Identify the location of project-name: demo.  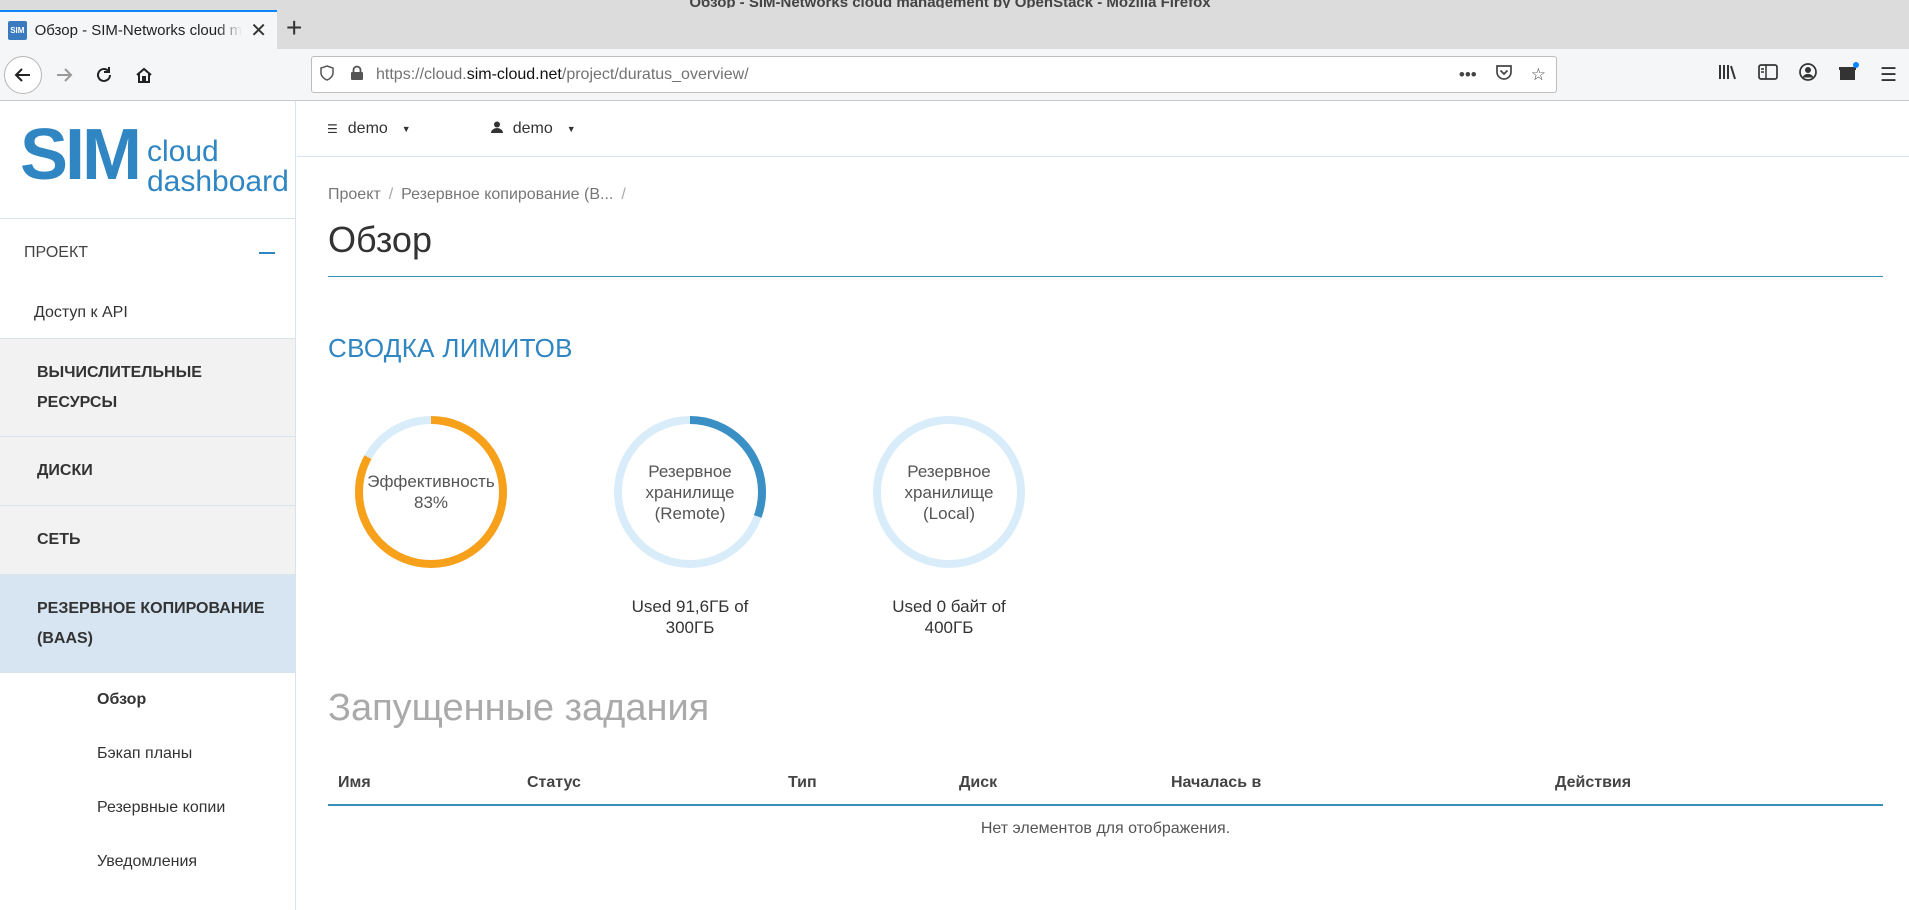
(367, 128).